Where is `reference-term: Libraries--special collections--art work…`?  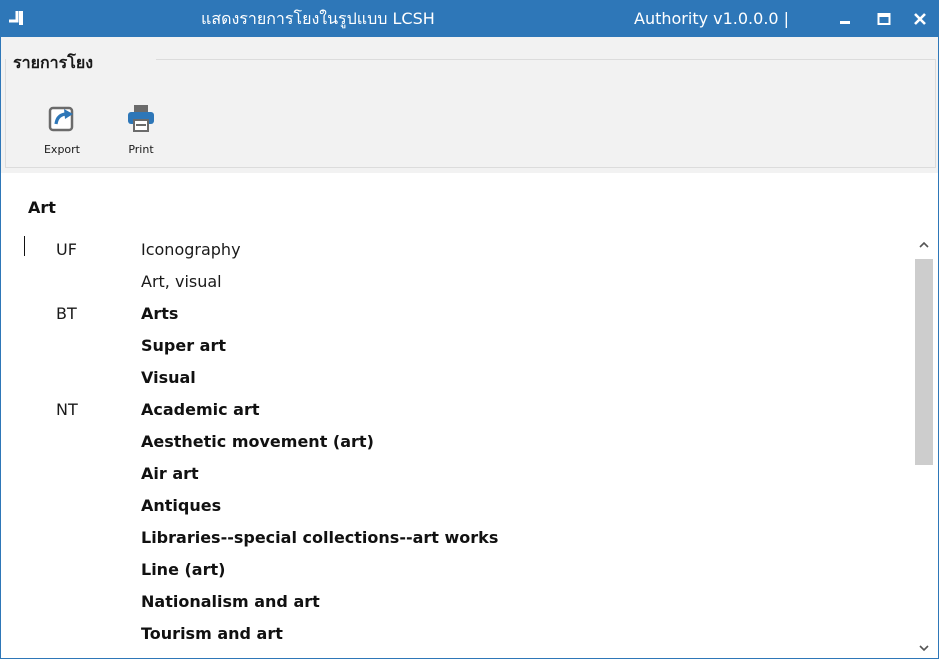
reference-term: Libraries--special collections--art work… is located at coordinates (320, 537).